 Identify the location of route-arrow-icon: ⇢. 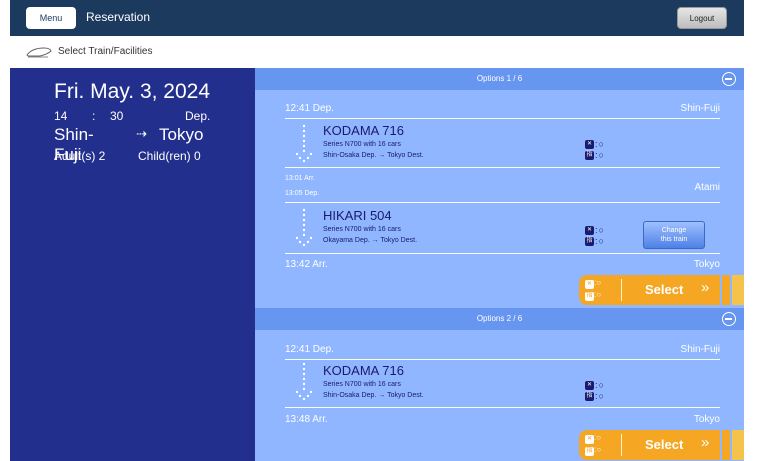
(141, 133).